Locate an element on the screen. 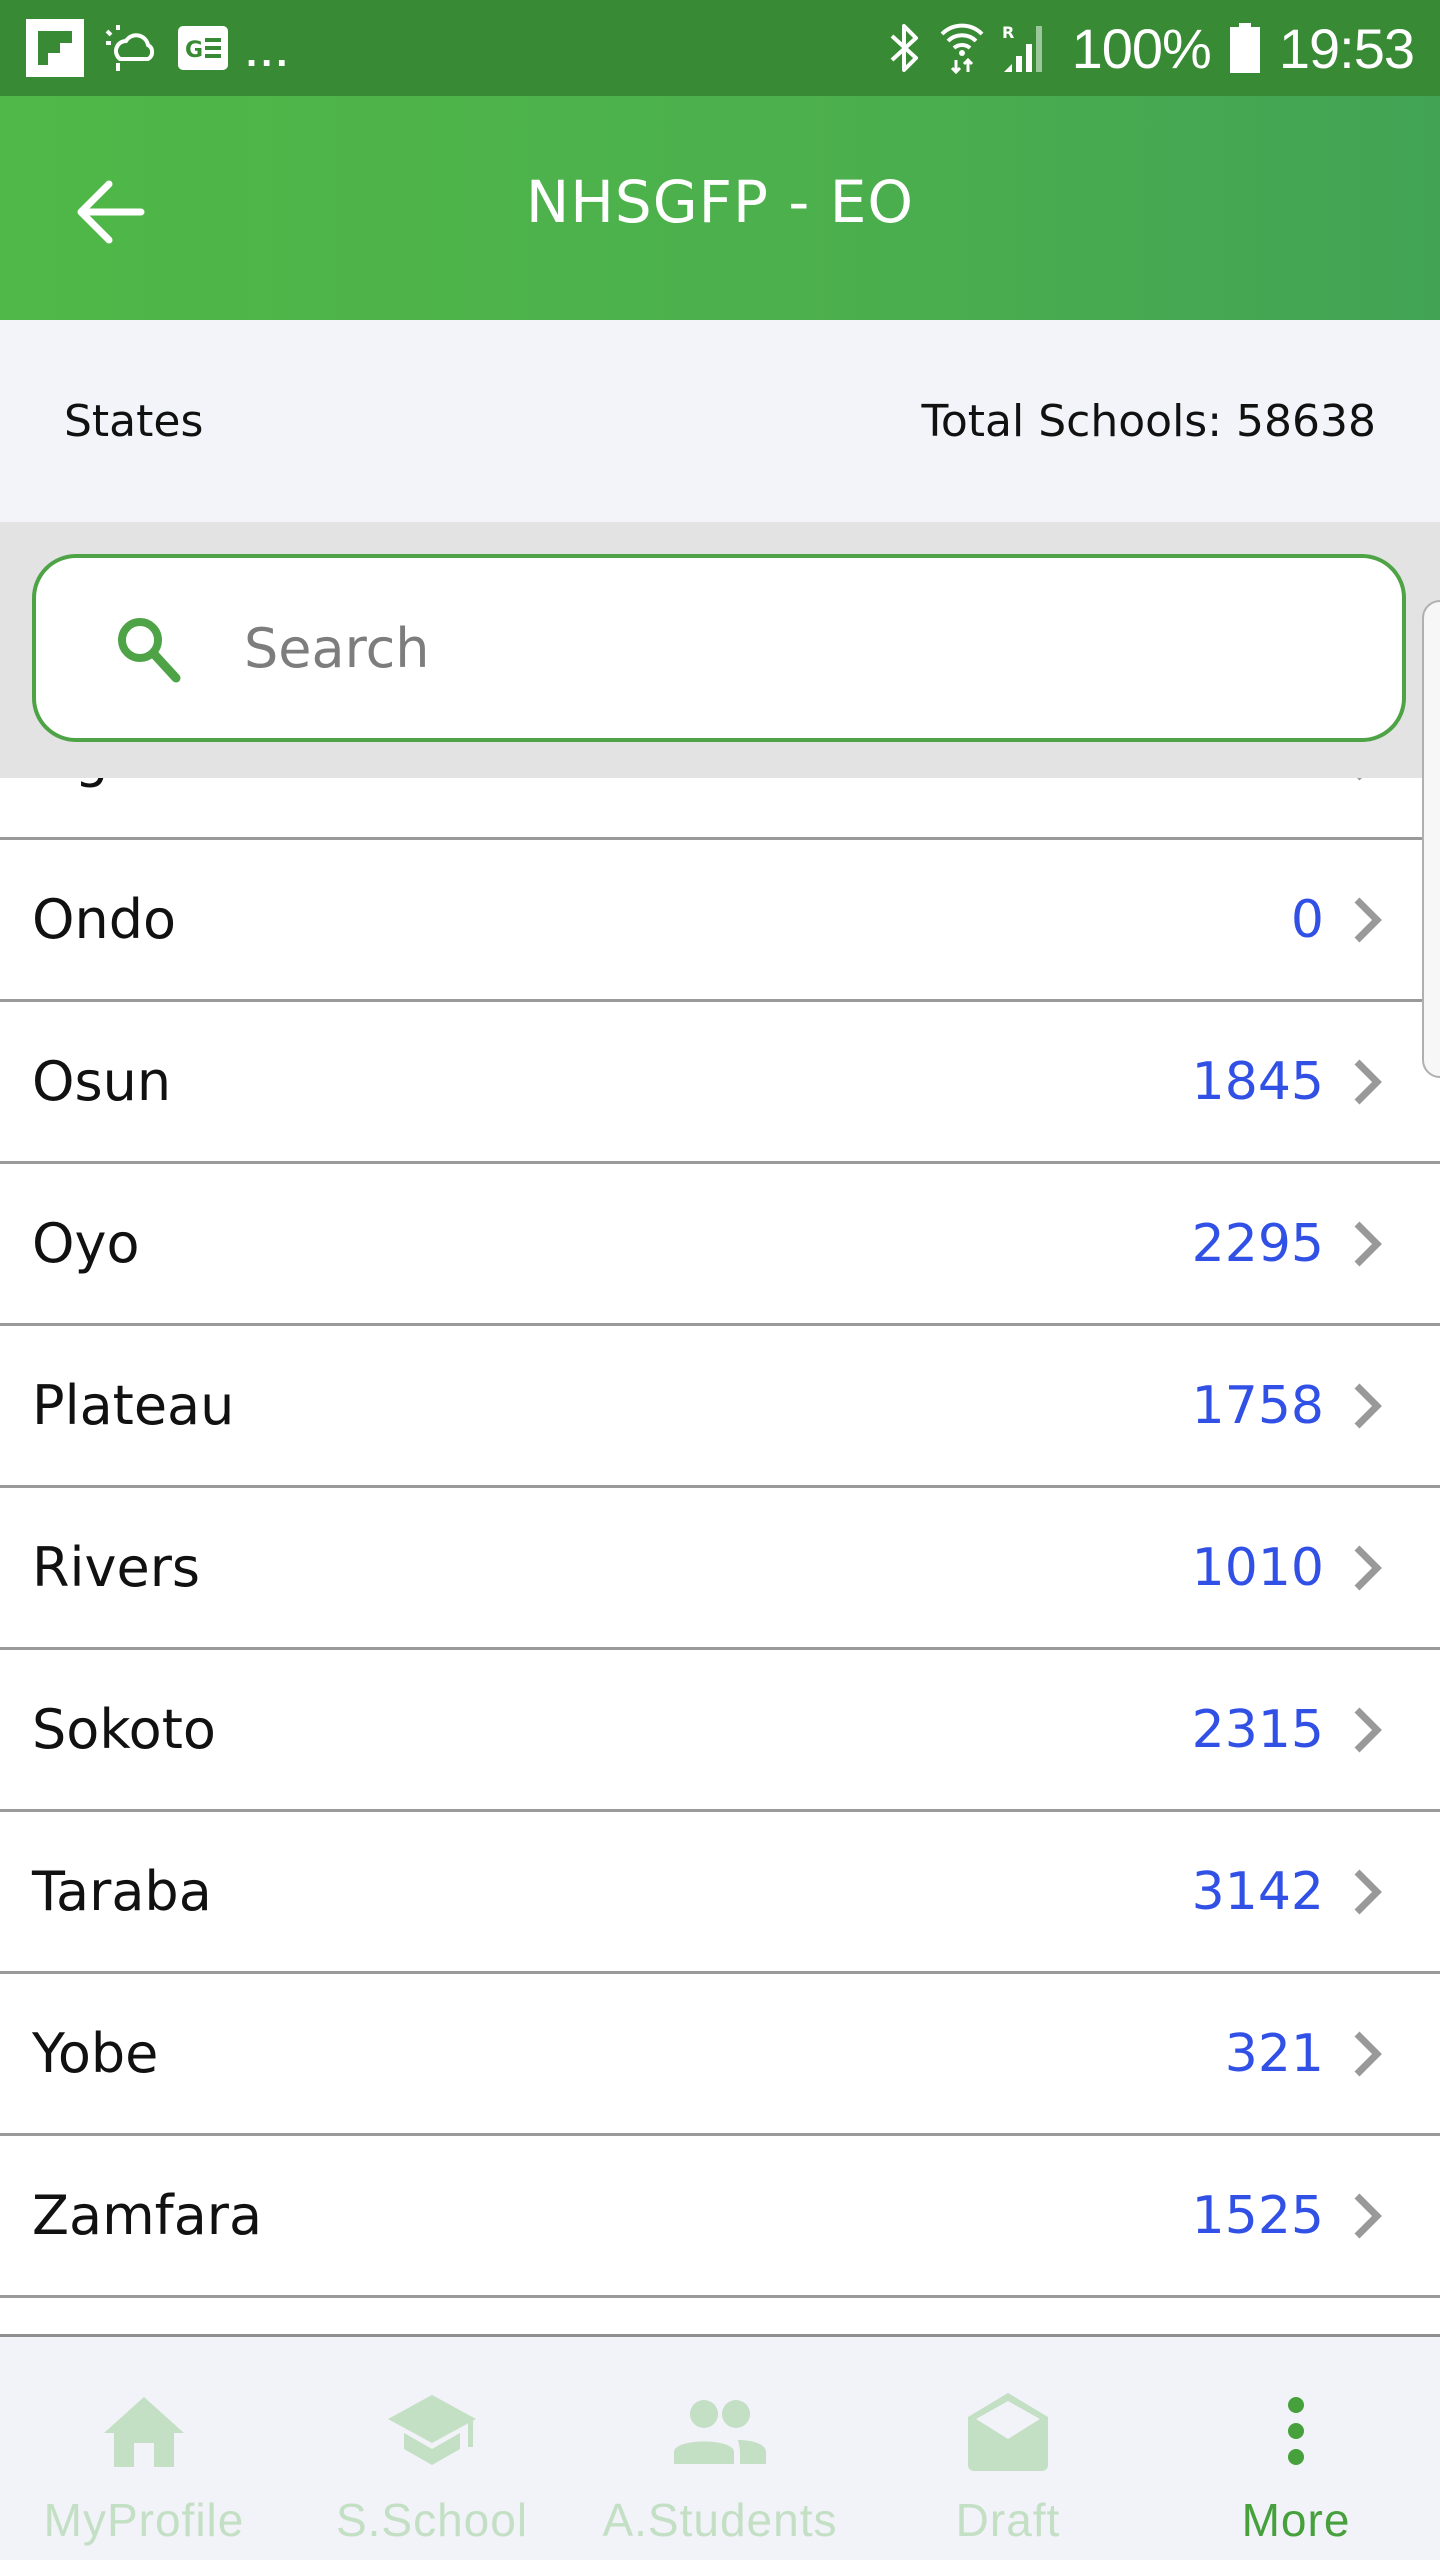 This screenshot has height=2560, width=1440. state-row: Osun 1845 is located at coordinates (720, 1083).